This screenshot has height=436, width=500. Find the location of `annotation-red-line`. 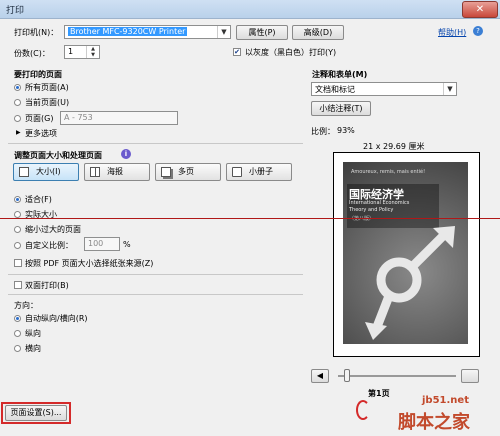

annotation-red-line is located at coordinates (250, 218).